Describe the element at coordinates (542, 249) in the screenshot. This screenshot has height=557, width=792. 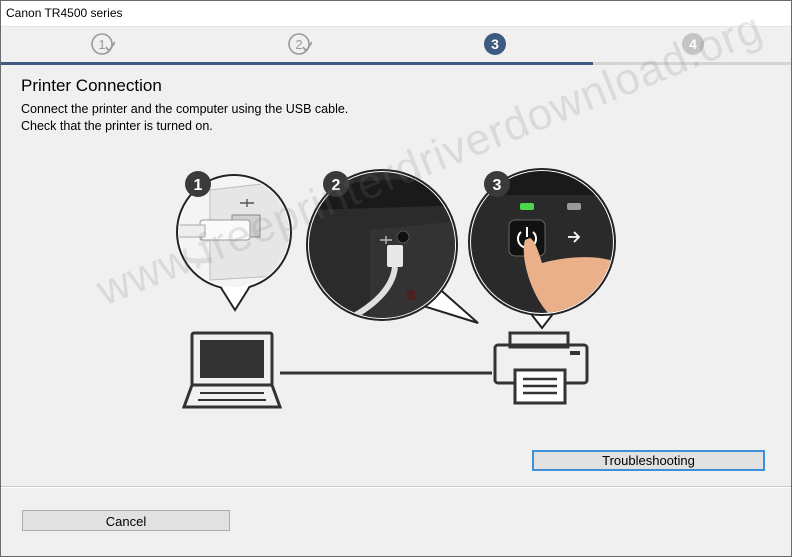
I see `callout-bubble-3: 3` at that location.